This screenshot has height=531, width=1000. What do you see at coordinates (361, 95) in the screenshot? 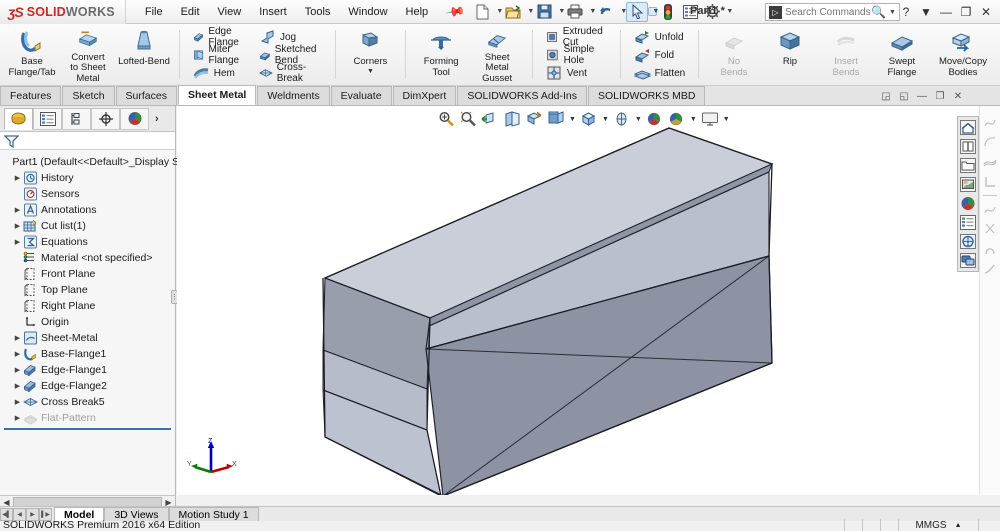
I see `tab-evaluate: Evaluate` at bounding box center [361, 95].